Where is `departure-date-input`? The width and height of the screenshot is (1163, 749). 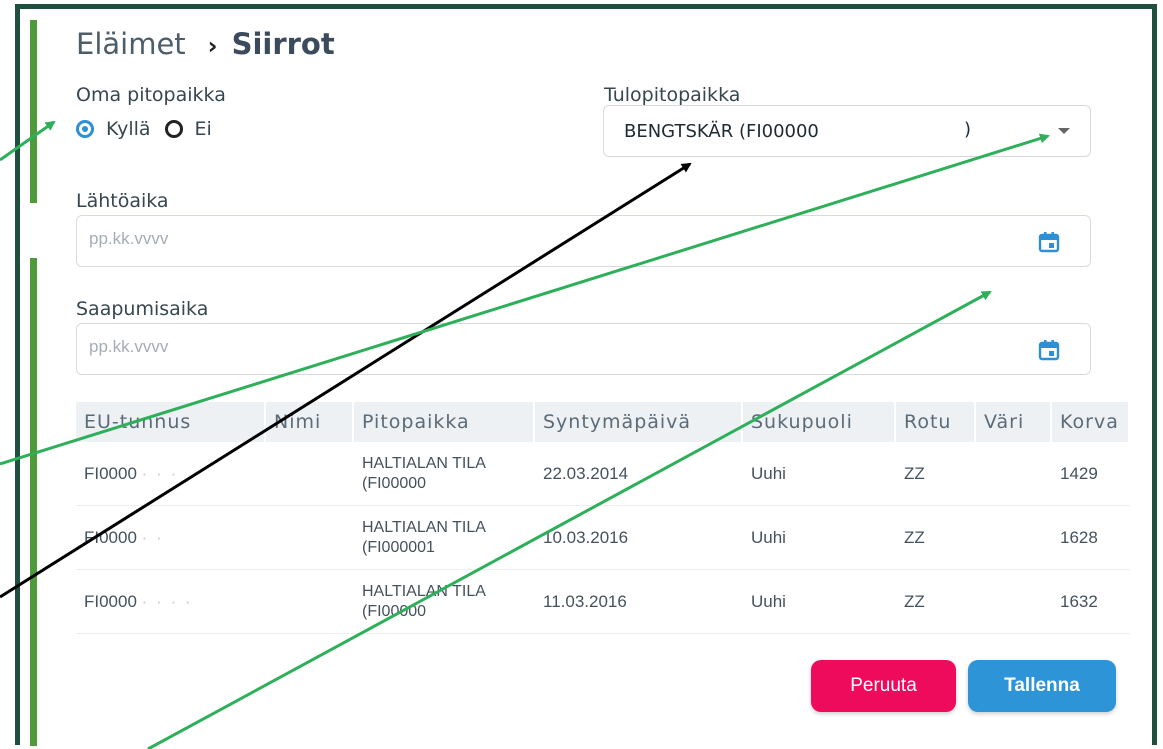 departure-date-input is located at coordinates (539, 239).